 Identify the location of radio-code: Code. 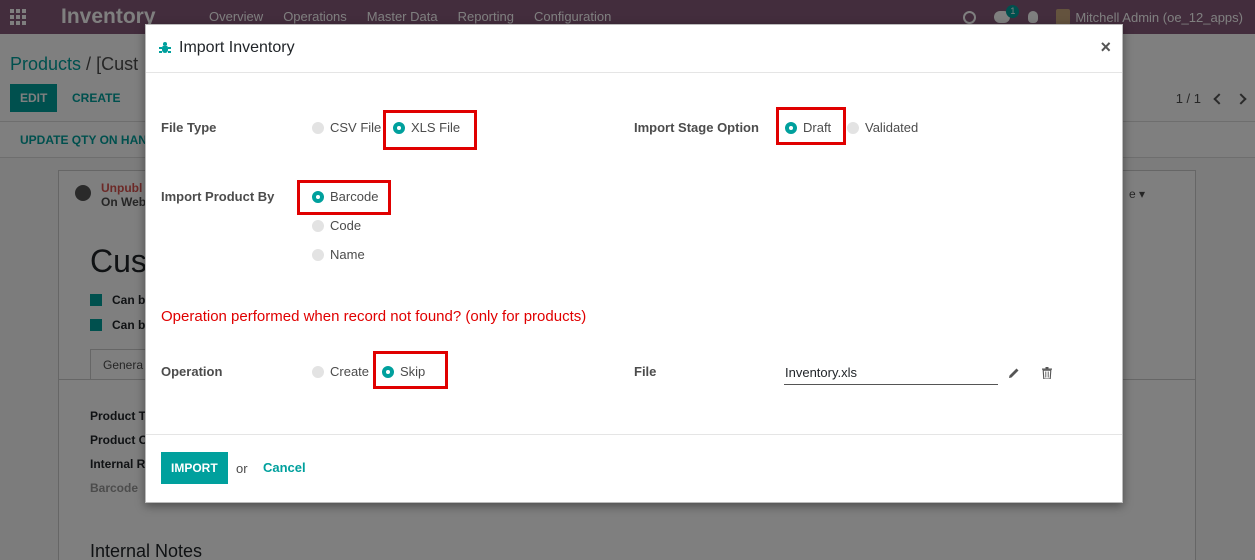
(336, 225).